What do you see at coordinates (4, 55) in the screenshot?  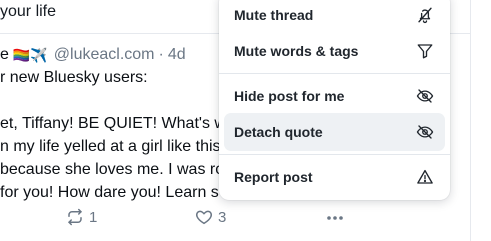 I see `author-name: e` at bounding box center [4, 55].